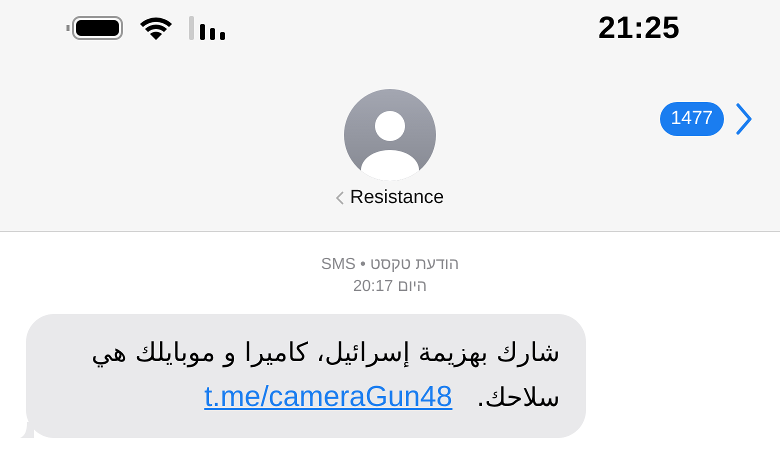 This screenshot has width=780, height=470. Describe the element at coordinates (328, 397) in the screenshot. I see `message-link: t.me/cameraGun48` at that location.